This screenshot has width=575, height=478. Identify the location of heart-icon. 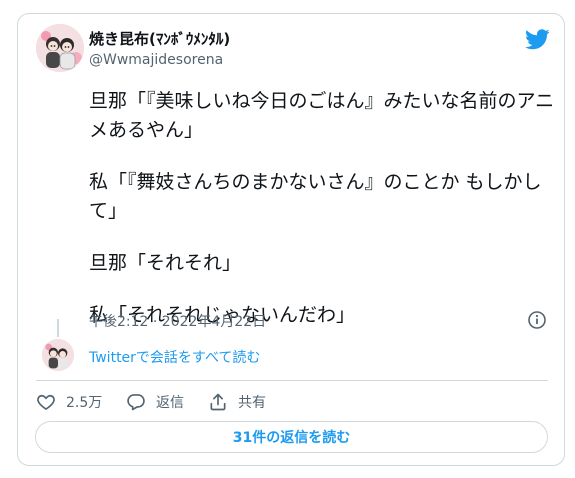
(46, 402).